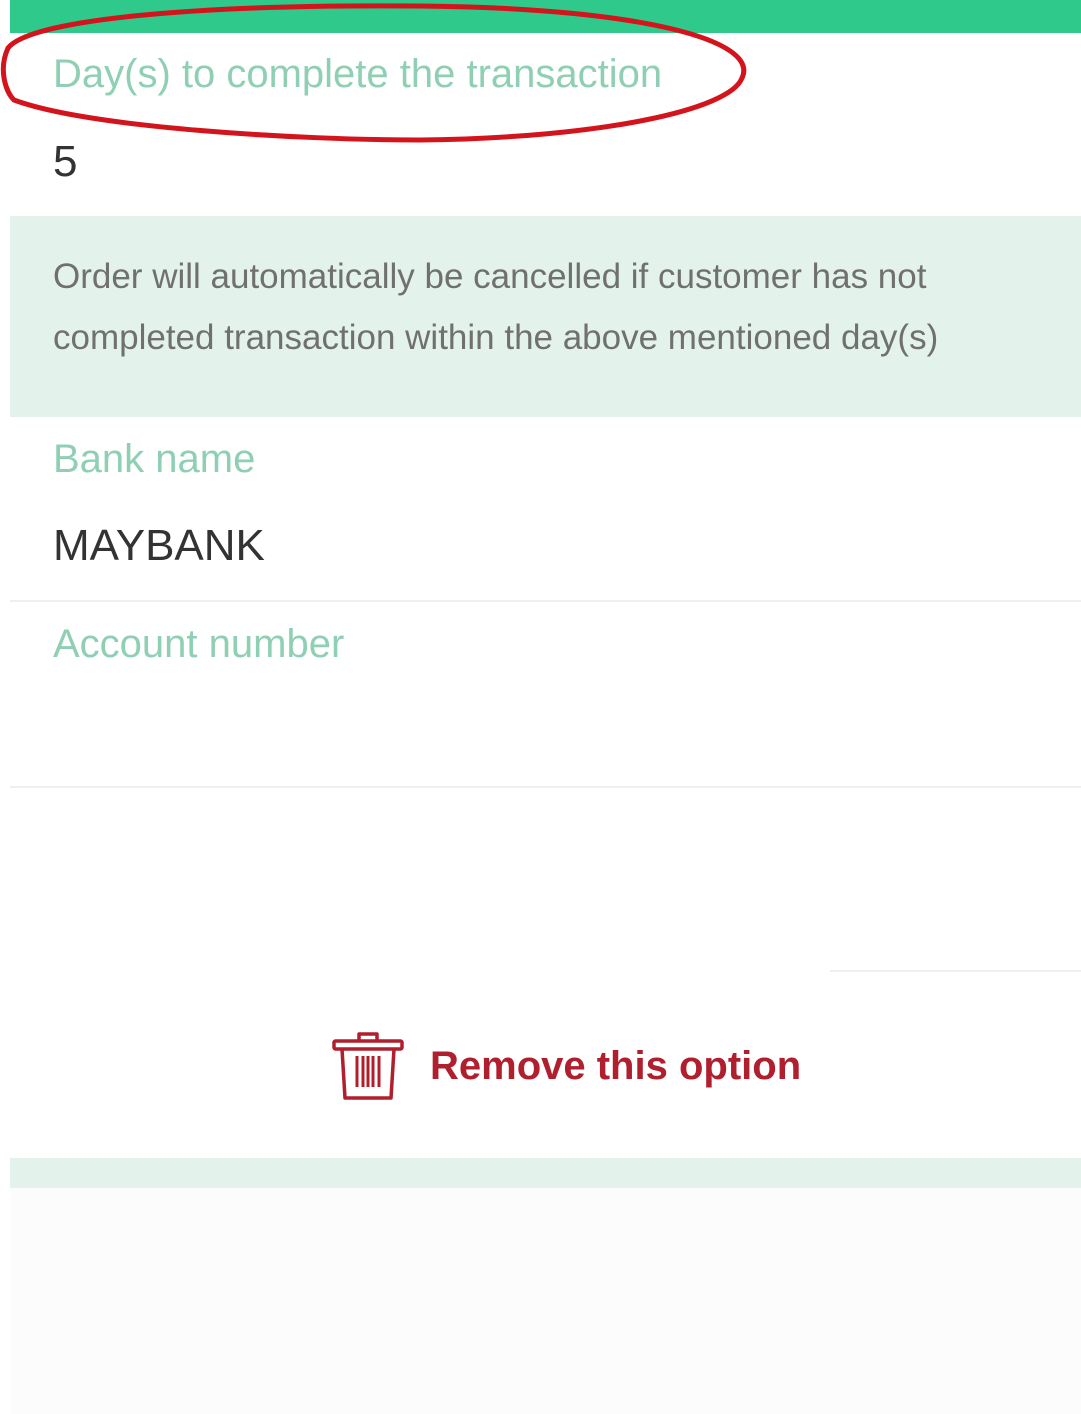 The image size is (1081, 1414). What do you see at coordinates (616, 1065) in the screenshot?
I see `remove-option-label: Remove this option` at bounding box center [616, 1065].